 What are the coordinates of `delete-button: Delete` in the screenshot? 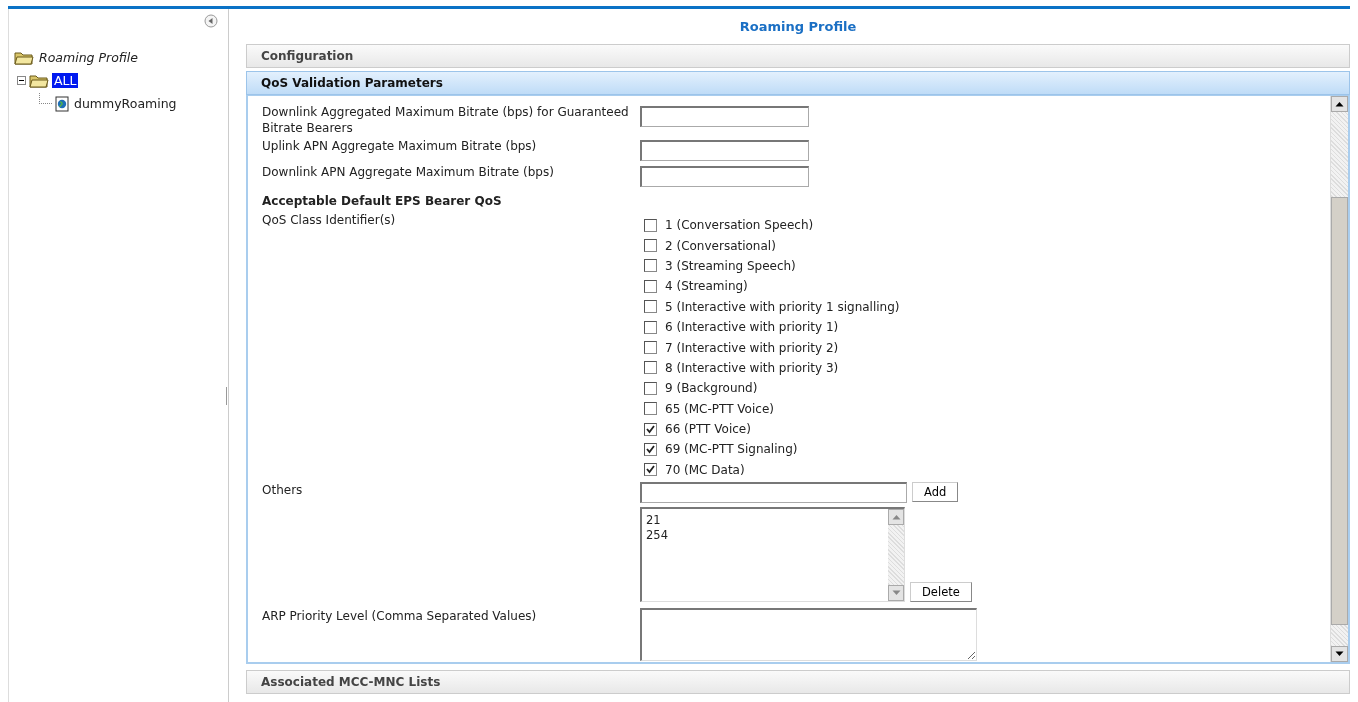 It's located at (941, 592).